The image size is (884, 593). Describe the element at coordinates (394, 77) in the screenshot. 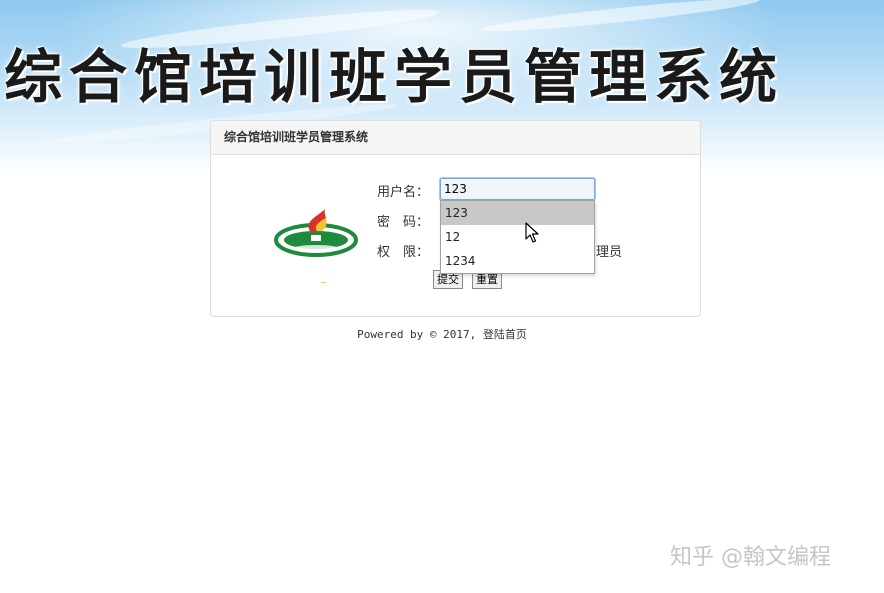

I see `banner-title: 综合馆培训班学员管理系统` at that location.